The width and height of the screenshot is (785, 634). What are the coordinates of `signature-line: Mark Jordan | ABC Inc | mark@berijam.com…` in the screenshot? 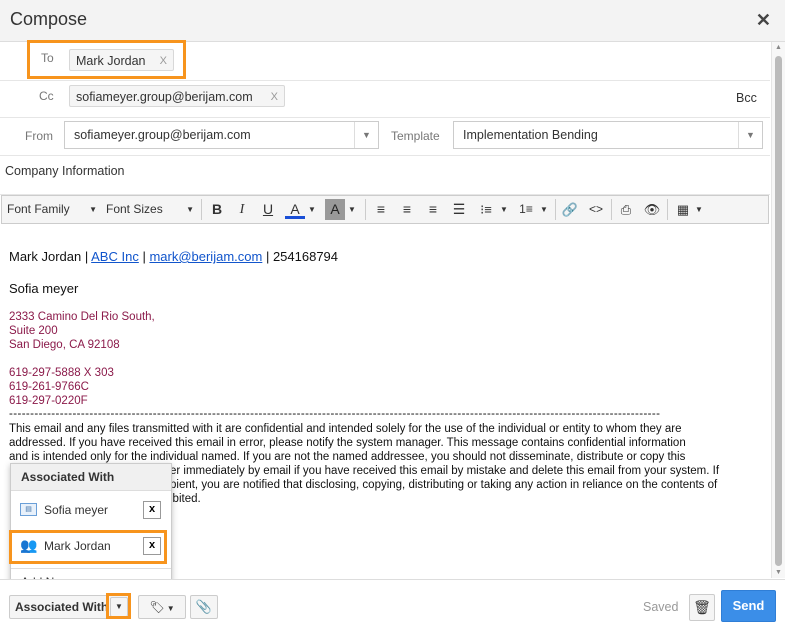 It's located at (173, 256).